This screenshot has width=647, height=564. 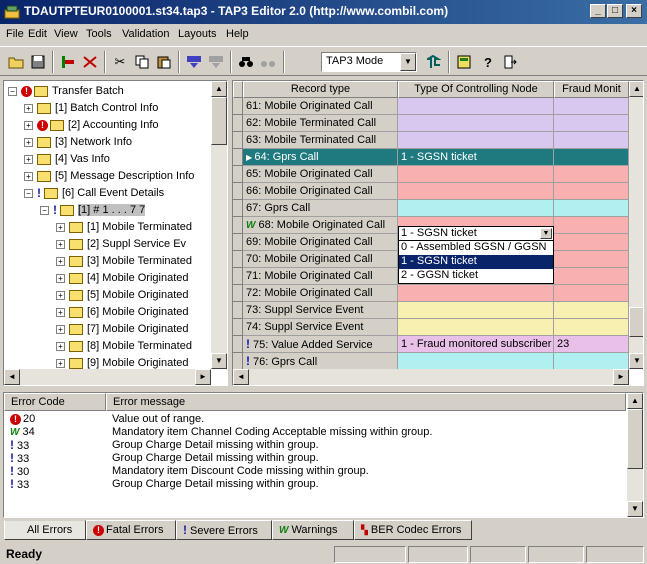 What do you see at coordinates (197, 34) in the screenshot?
I see `menu-layouts: Layouts` at bounding box center [197, 34].